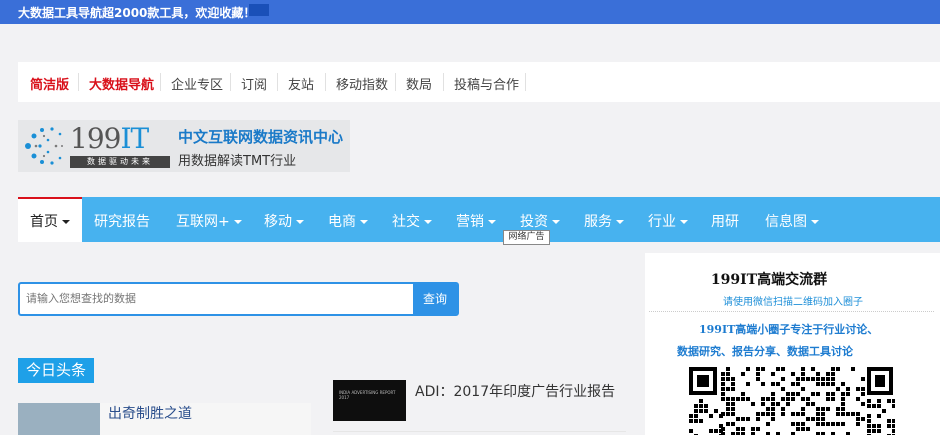 The image size is (940, 435). I want to click on nav-item-home-label: 首页, so click(44, 222).